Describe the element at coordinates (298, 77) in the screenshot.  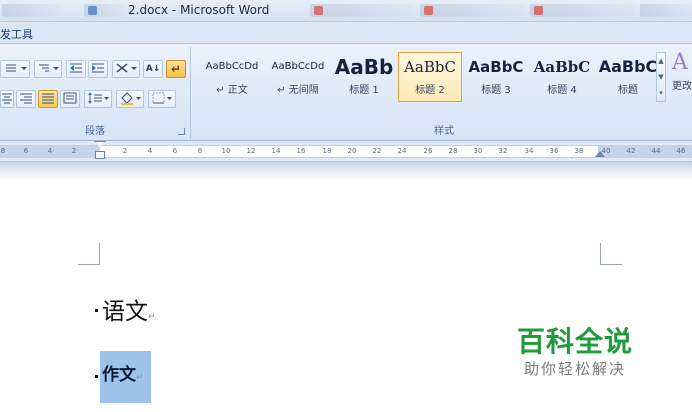
I see `style-no-spacing: AaBbCcDd ↵ 无间隔` at that location.